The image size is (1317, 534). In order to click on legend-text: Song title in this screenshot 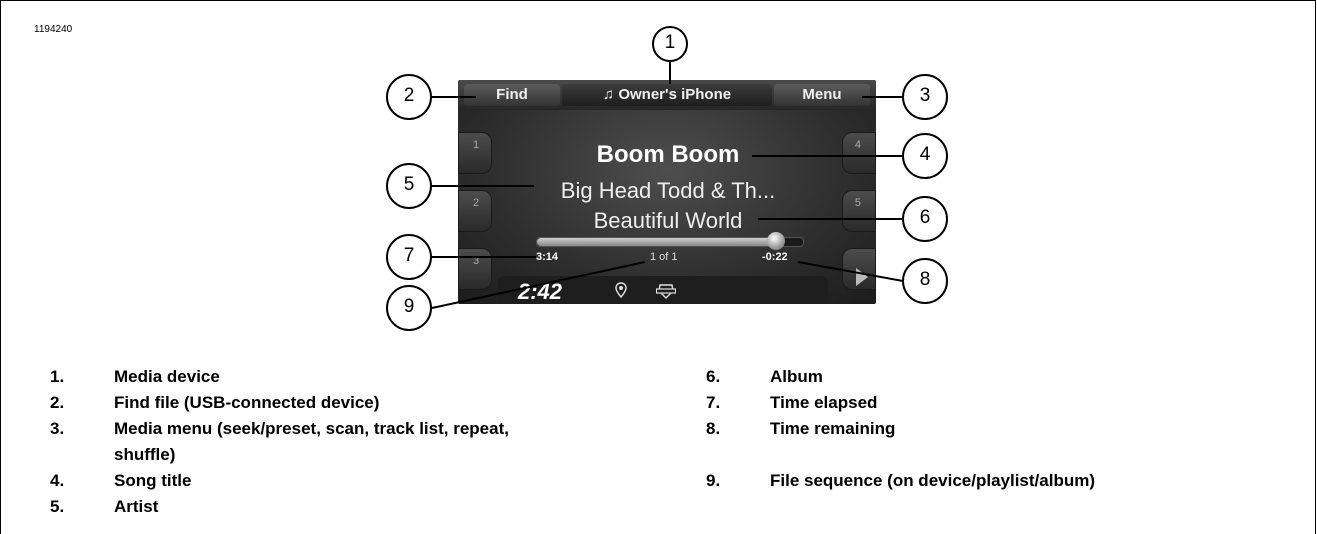, I will do `click(153, 480)`.